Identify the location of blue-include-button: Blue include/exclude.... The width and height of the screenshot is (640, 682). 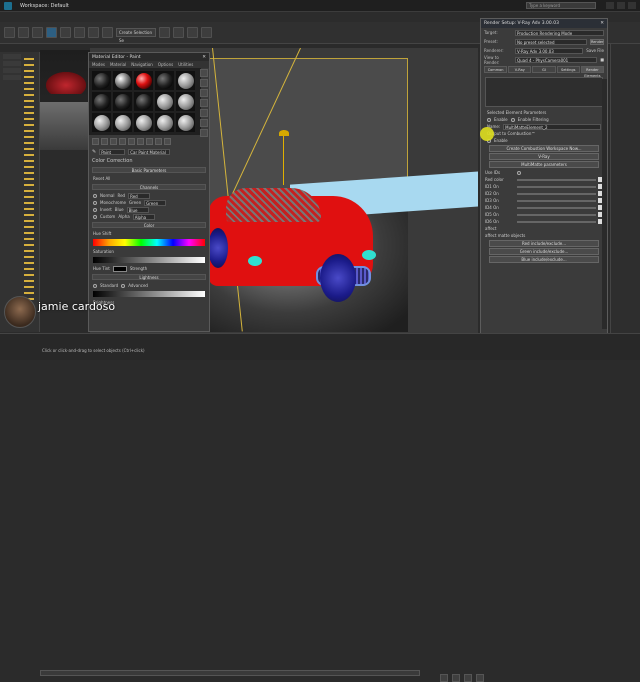
(544, 259).